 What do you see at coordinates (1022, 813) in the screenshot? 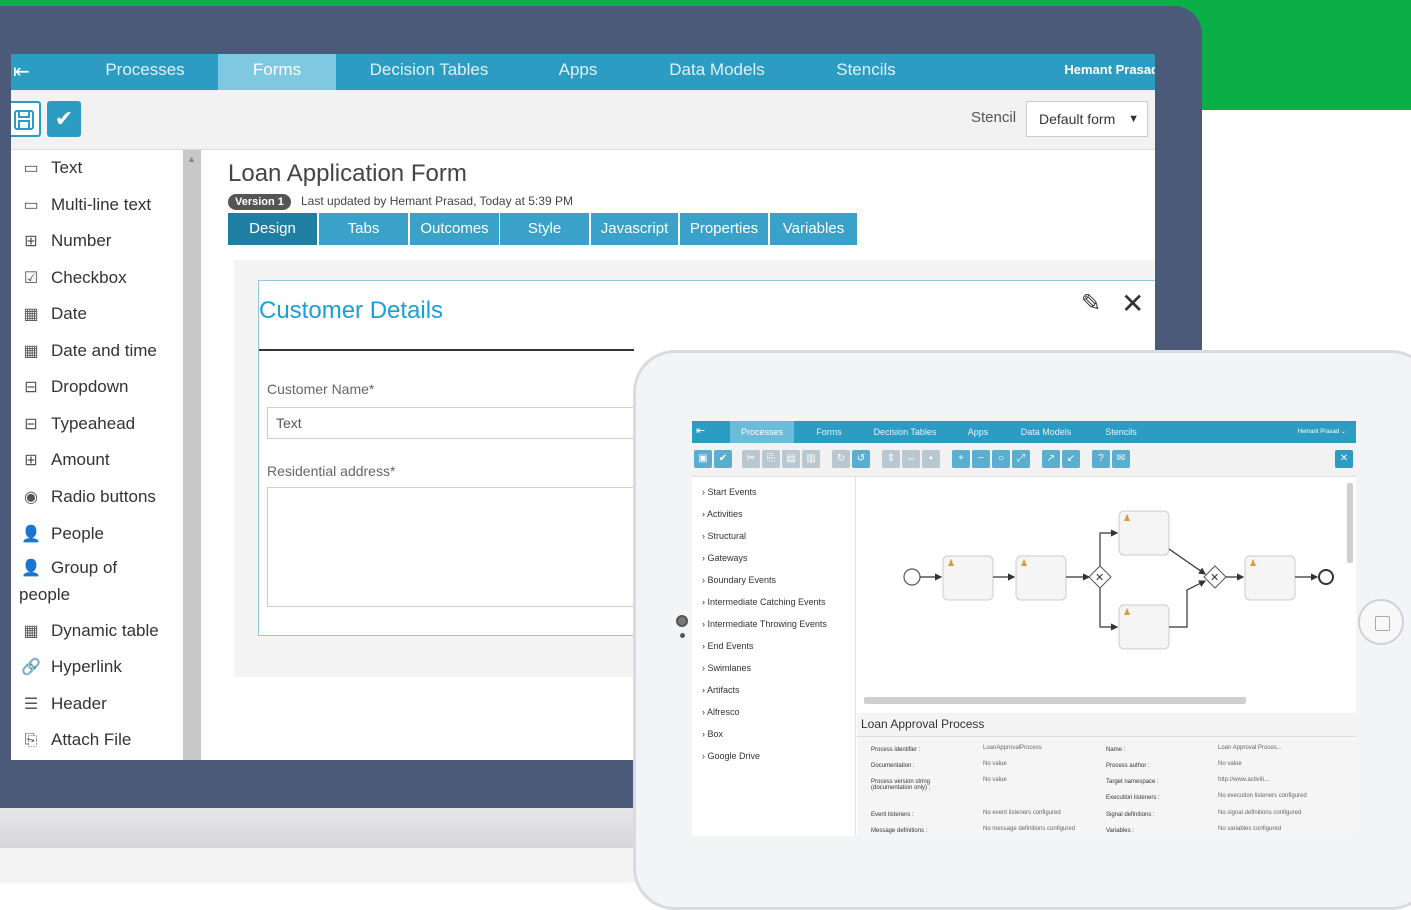
I see `prop-value: No event listeners configured` at bounding box center [1022, 813].